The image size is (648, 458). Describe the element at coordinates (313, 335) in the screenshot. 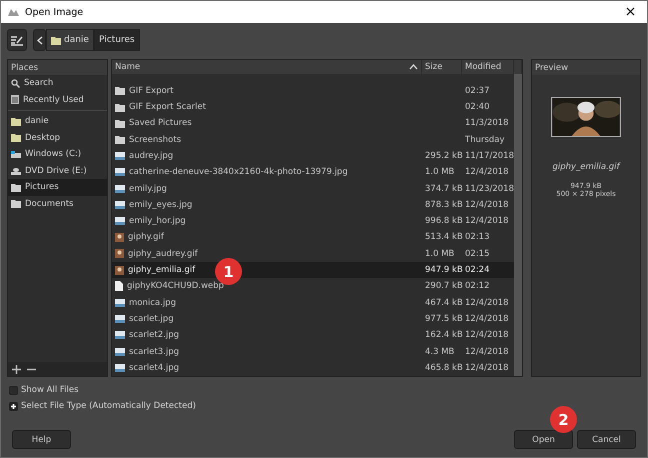

I see `file-row: scarlet2.jpg 162.4 kB 12/4/2018` at that location.